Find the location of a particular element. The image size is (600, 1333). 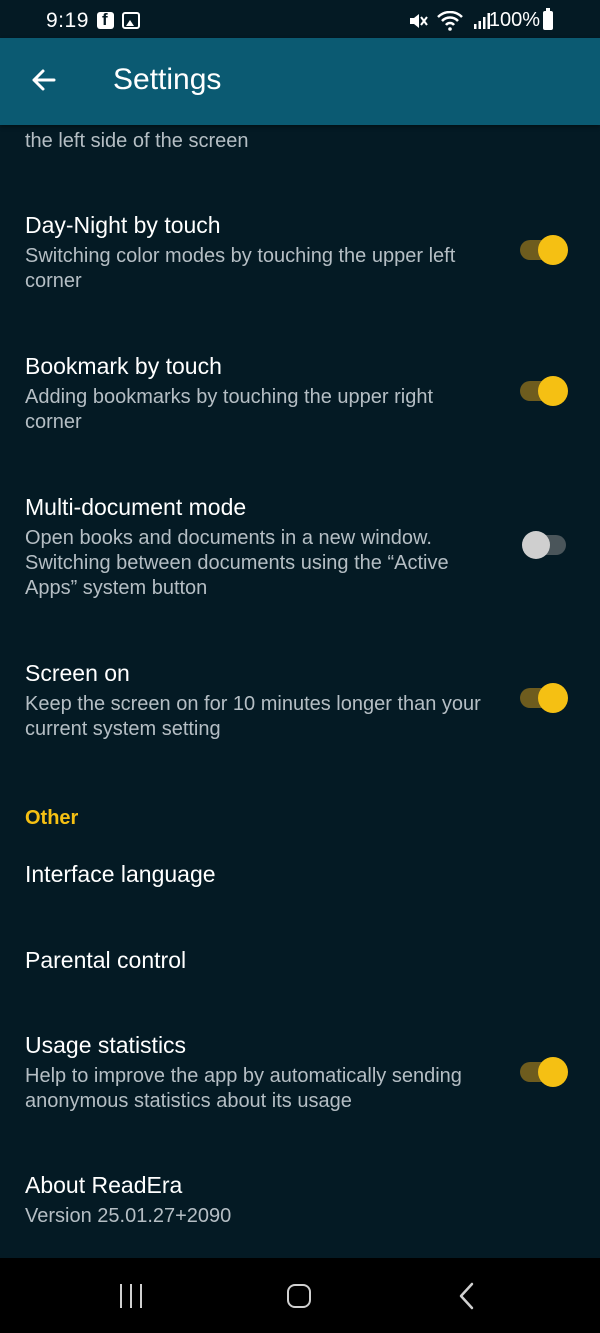

arrow-left-icon is located at coordinates (44, 80).